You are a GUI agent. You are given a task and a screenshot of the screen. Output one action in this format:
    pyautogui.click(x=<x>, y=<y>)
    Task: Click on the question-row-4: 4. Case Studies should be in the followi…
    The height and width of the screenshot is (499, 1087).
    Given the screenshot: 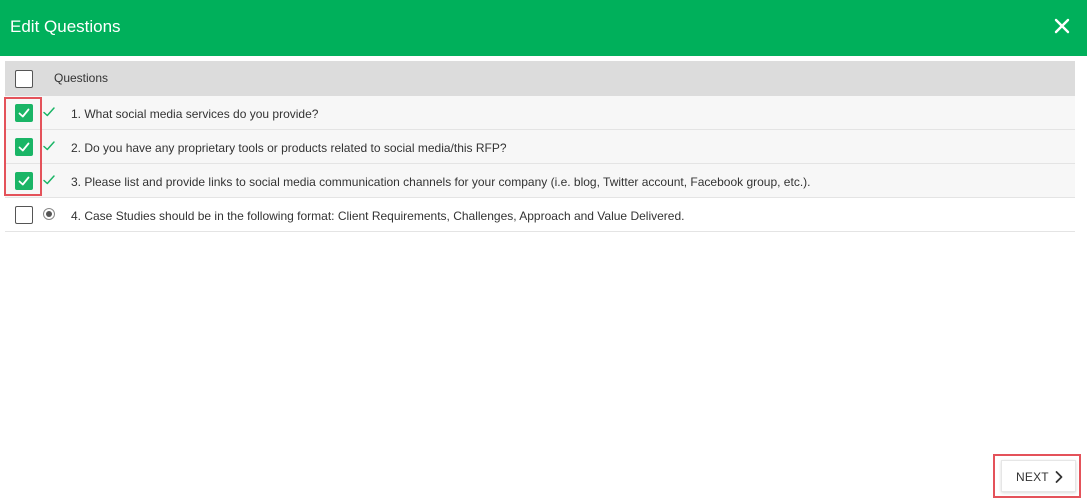 What is the action you would take?
    pyautogui.click(x=540, y=215)
    